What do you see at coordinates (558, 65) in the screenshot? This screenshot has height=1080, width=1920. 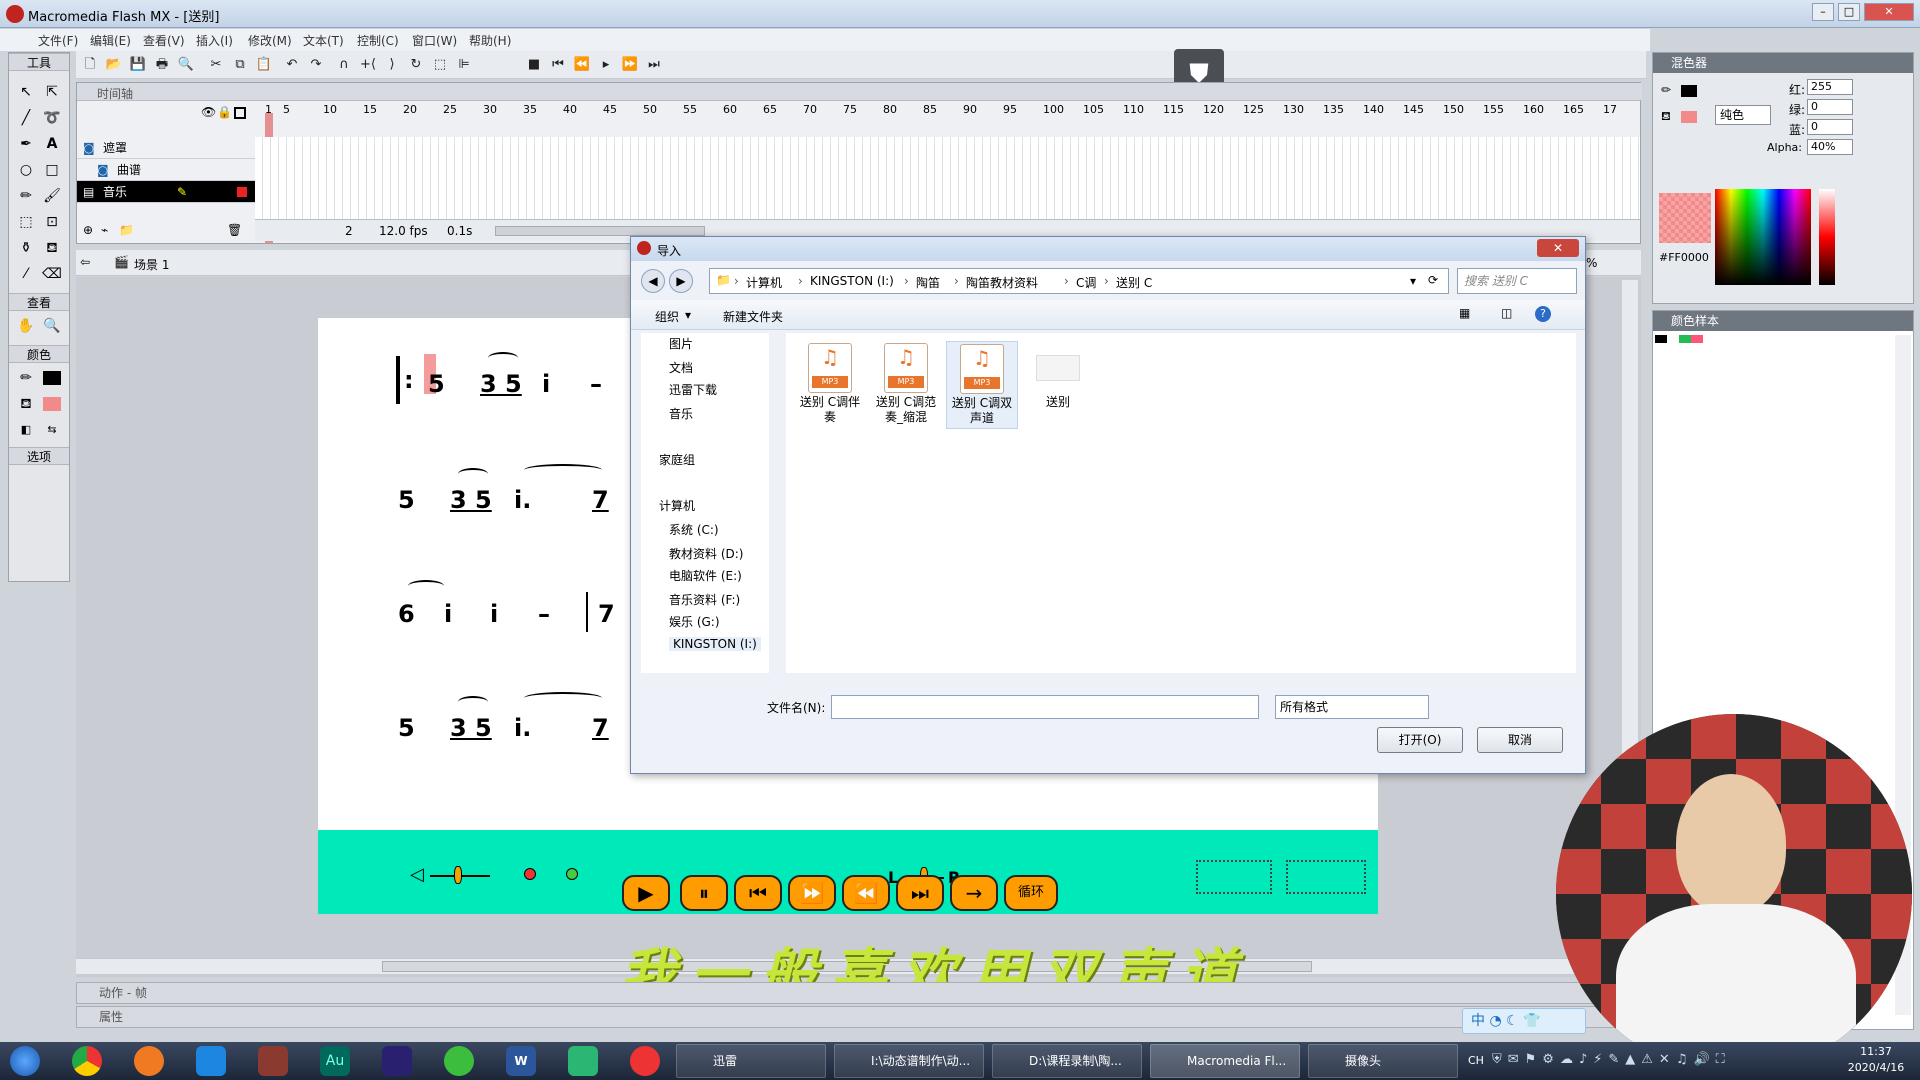 I see `rewind-start-icon: ⏮` at bounding box center [558, 65].